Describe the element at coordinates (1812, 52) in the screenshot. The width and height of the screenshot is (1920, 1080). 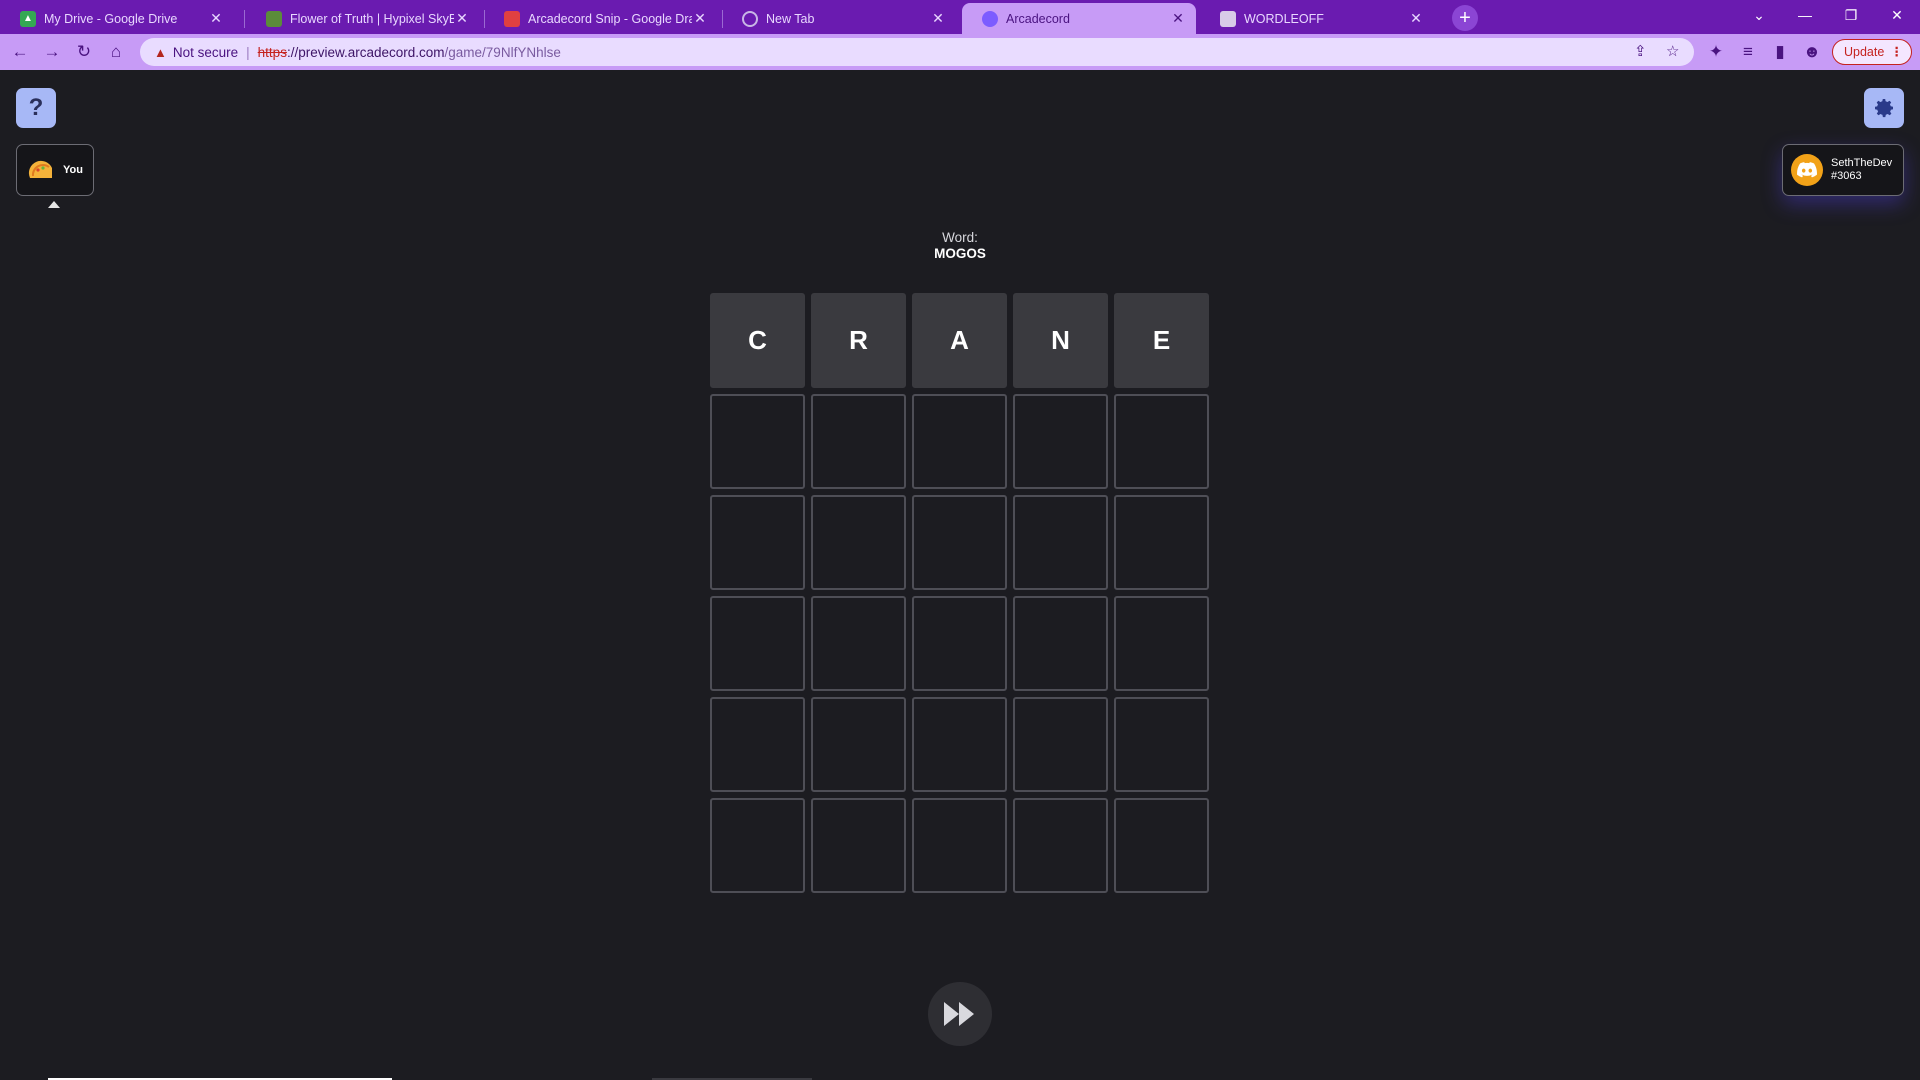
I see `profile-icon: ☻` at that location.